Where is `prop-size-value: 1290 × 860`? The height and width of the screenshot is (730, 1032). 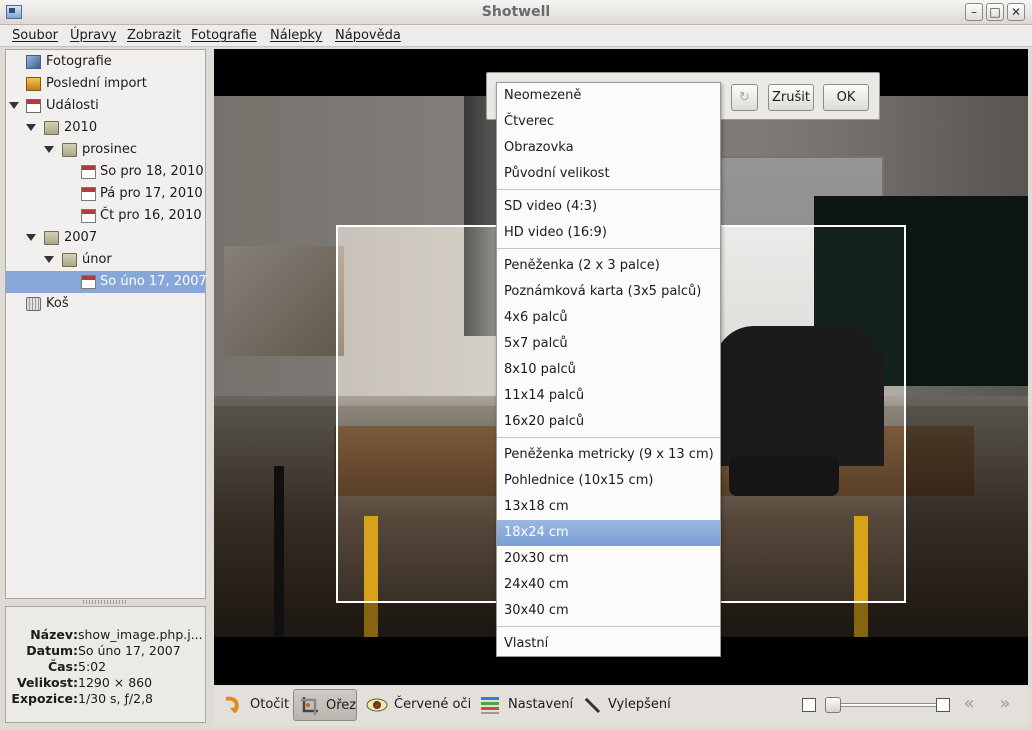 prop-size-value: 1290 × 860 is located at coordinates (115, 682).